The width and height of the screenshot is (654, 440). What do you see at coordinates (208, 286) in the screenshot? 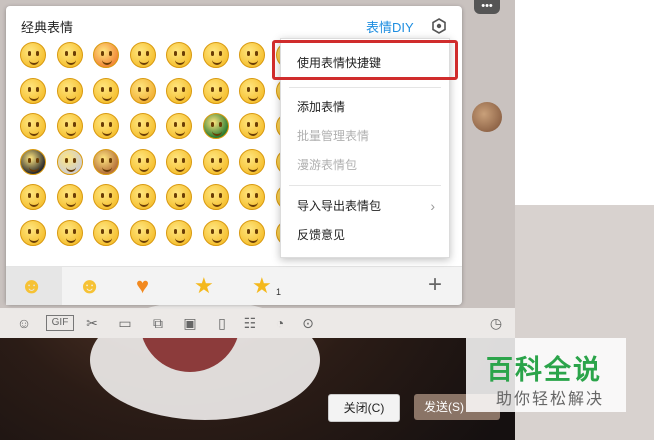
I see `tab-star: ★` at bounding box center [208, 286].